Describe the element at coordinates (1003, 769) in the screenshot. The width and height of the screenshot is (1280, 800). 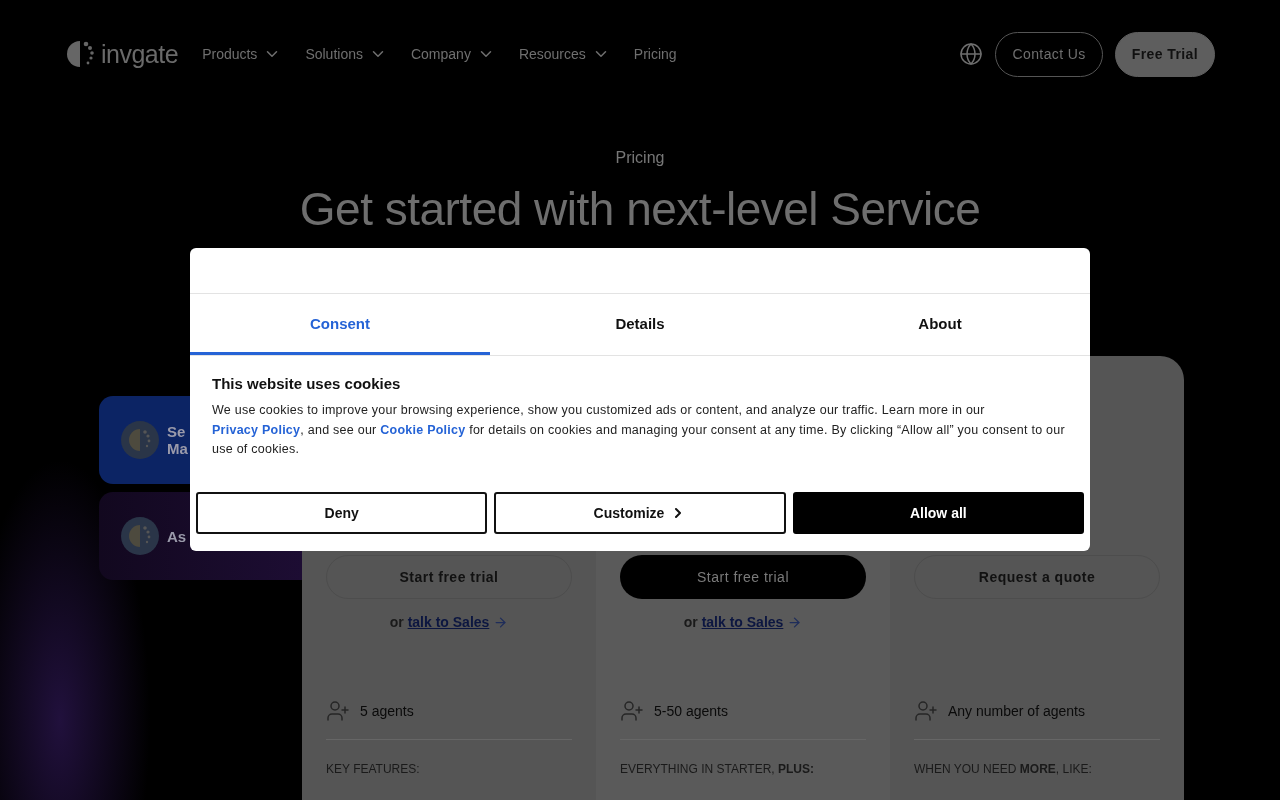
I see `features-heading: WHEN YOU NEED MORE, LIKE:` at that location.